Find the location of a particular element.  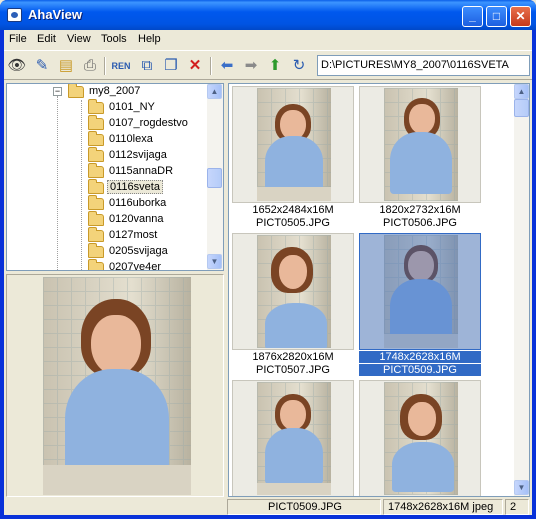

thumbnail-scrollbar: ▲ ▼ is located at coordinates (521, 290).